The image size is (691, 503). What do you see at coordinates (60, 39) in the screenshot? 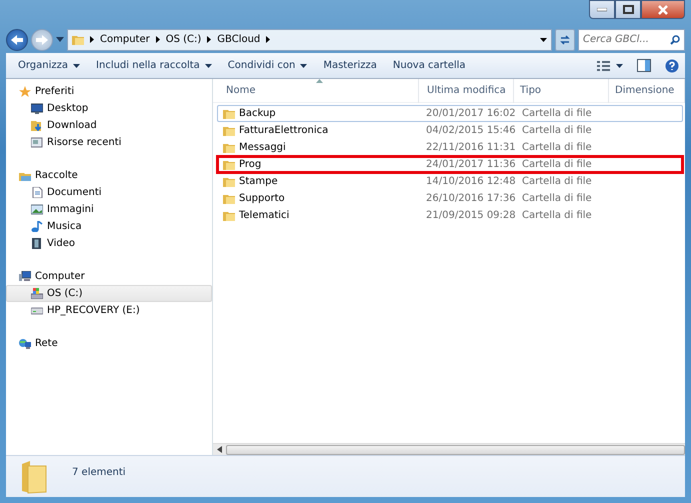
I see `caret-icon` at bounding box center [60, 39].